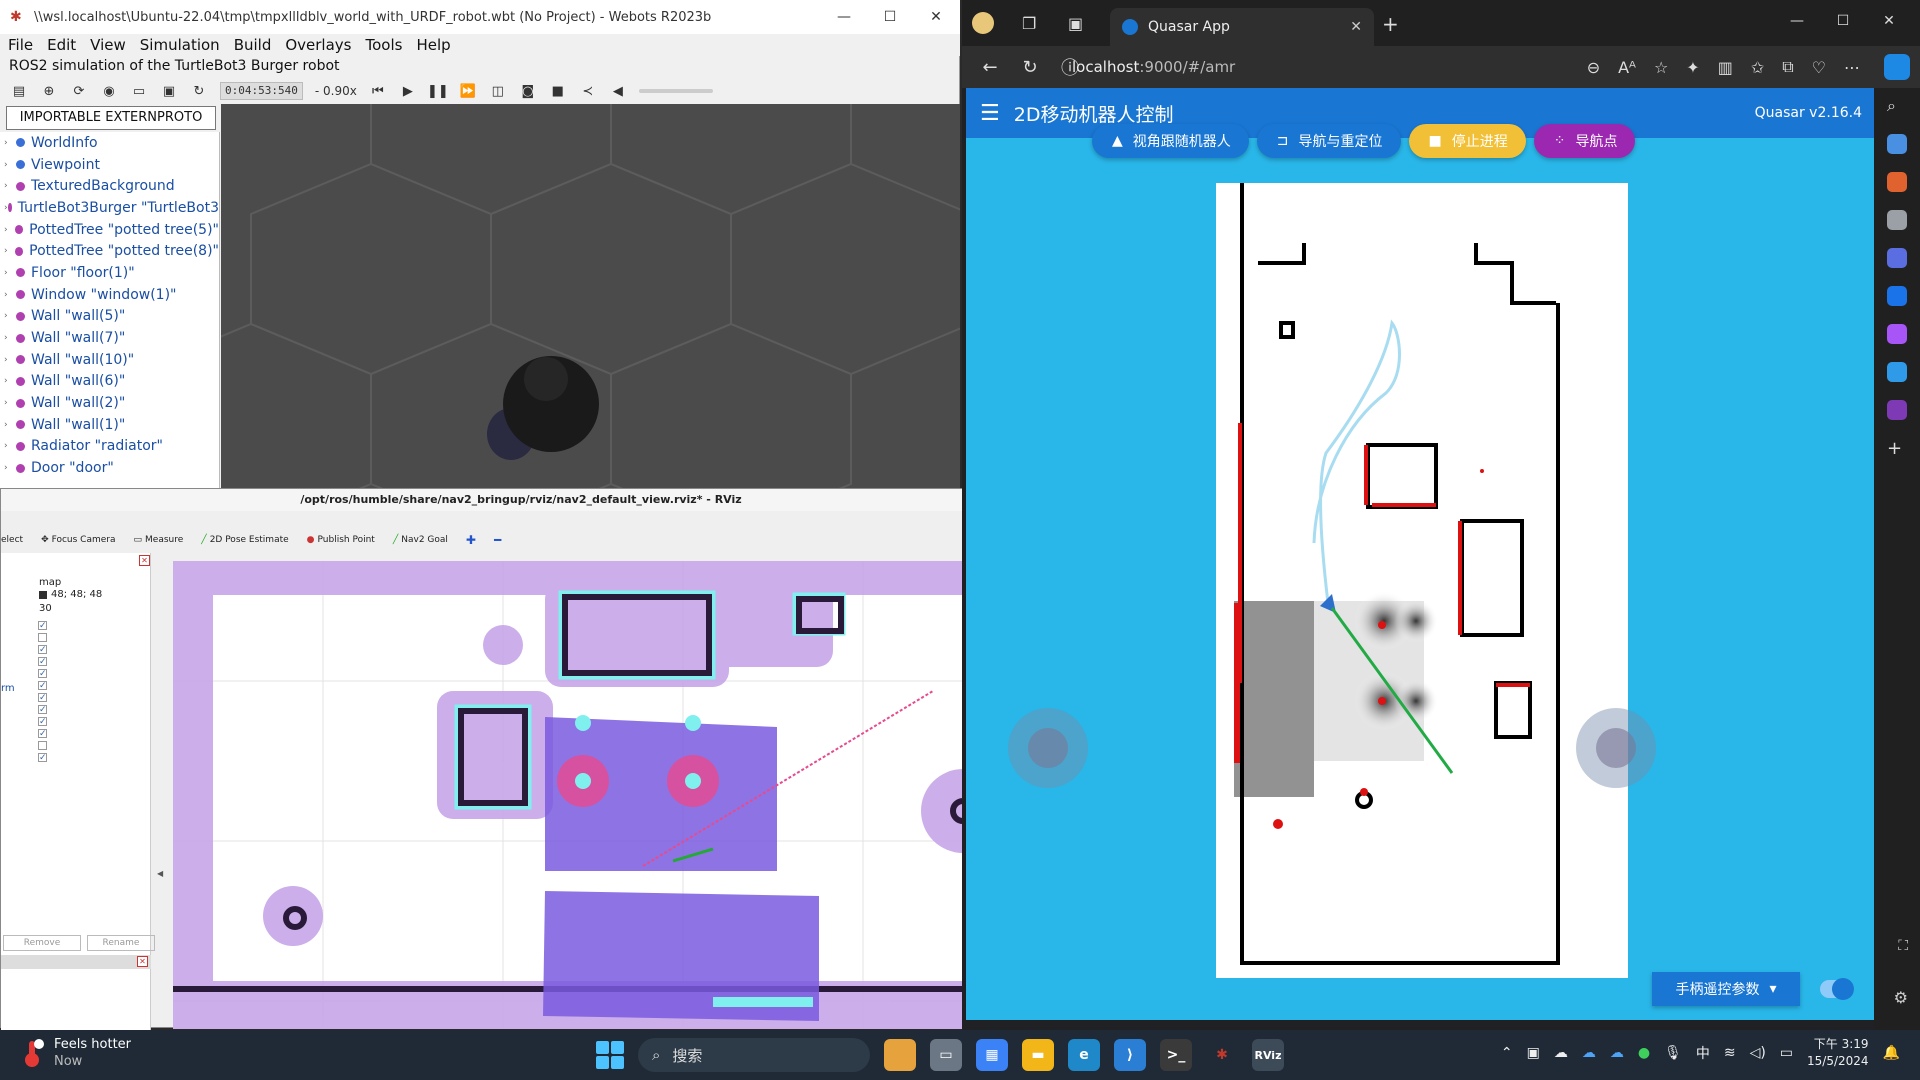  Describe the element at coordinates (76, 1053) in the screenshot. I see `weather-widget: Feels hotter Now` at that location.